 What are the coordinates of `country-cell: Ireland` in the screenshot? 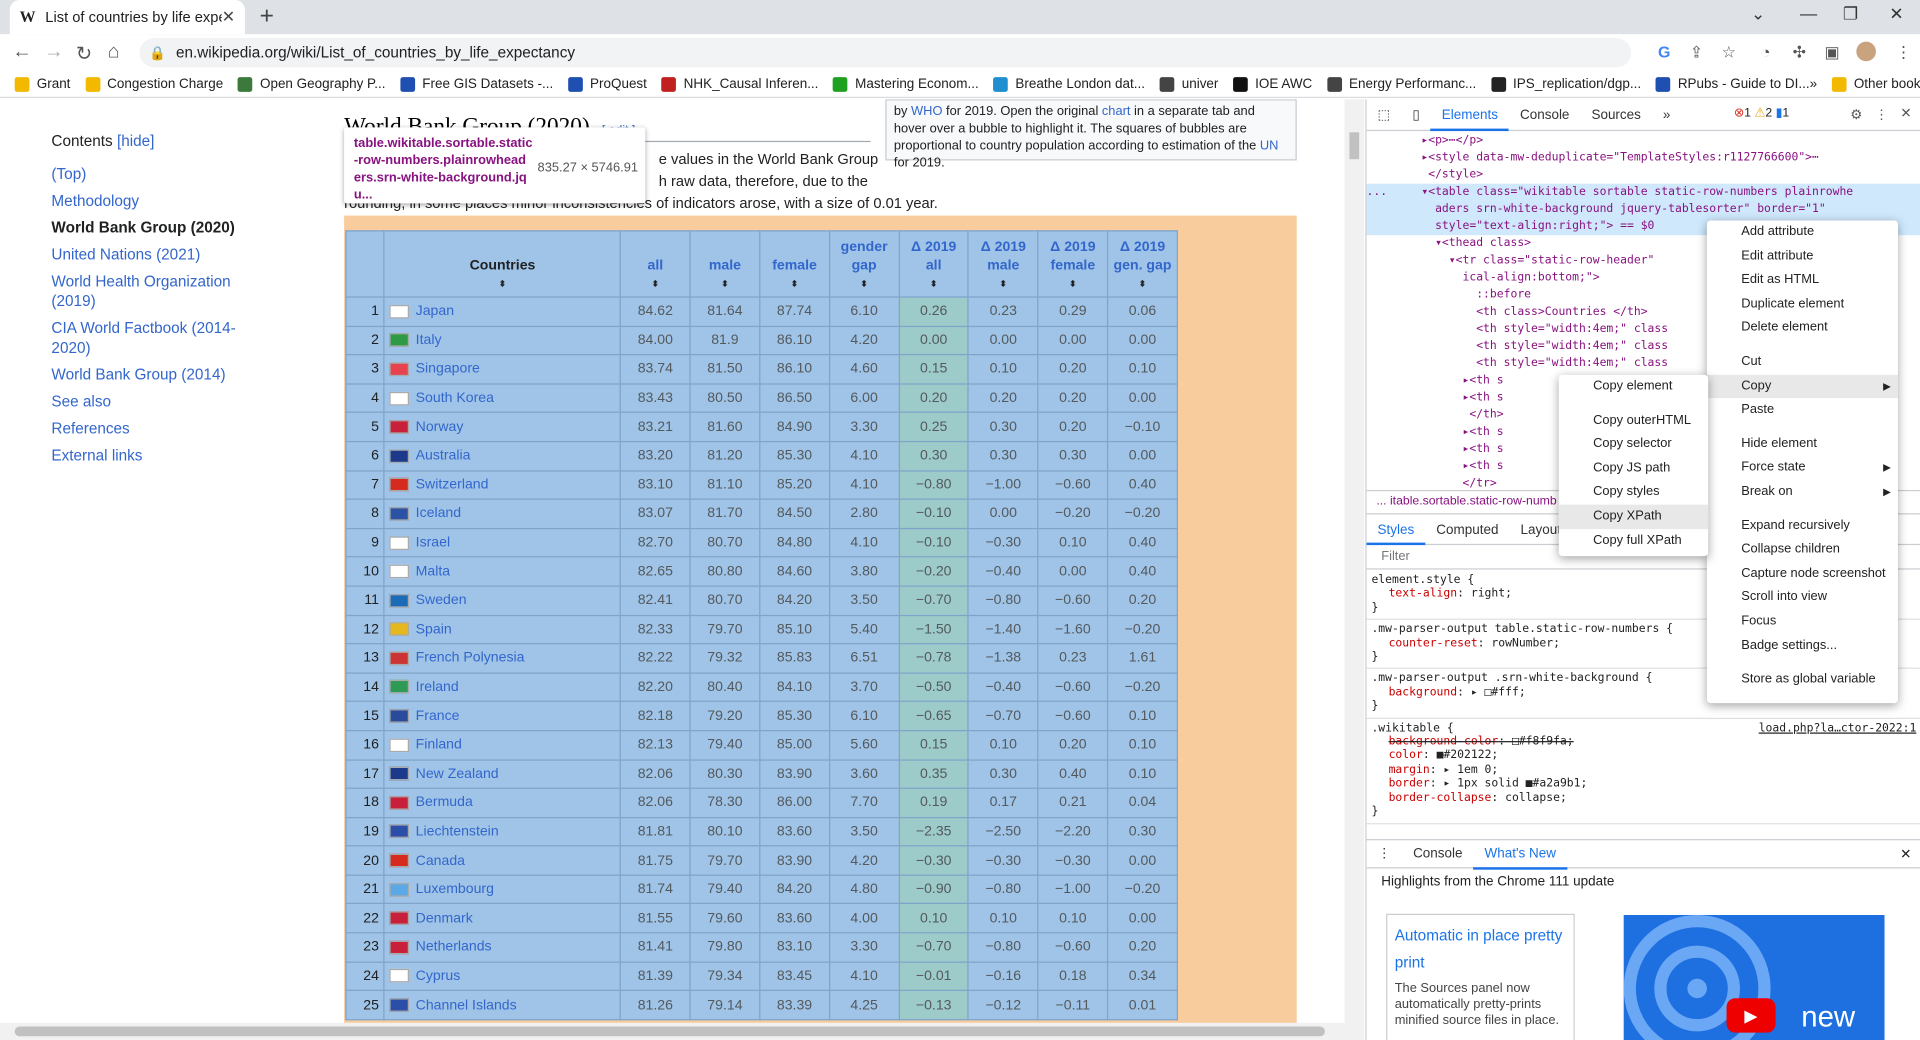 It's located at (502, 687).